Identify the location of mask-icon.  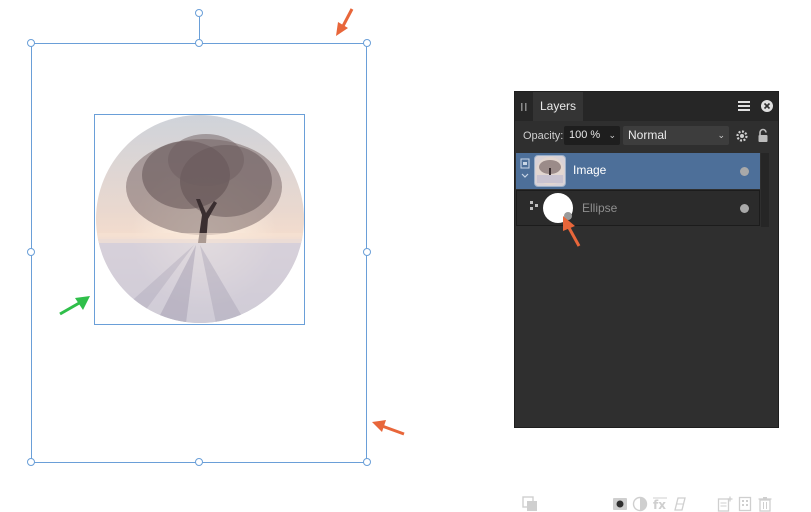
(620, 504).